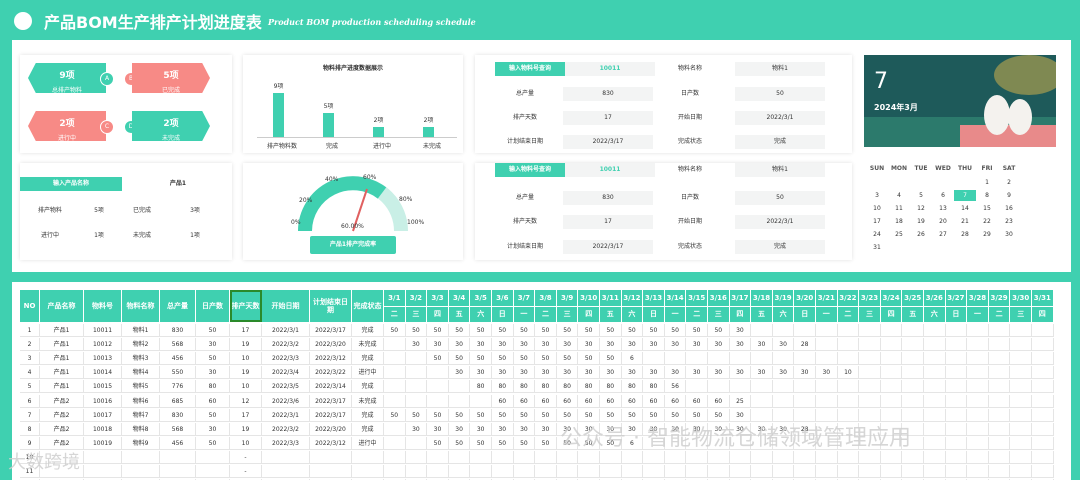  Describe the element at coordinates (943, 221) in the screenshot. I see `calendar-date: 20` at that location.